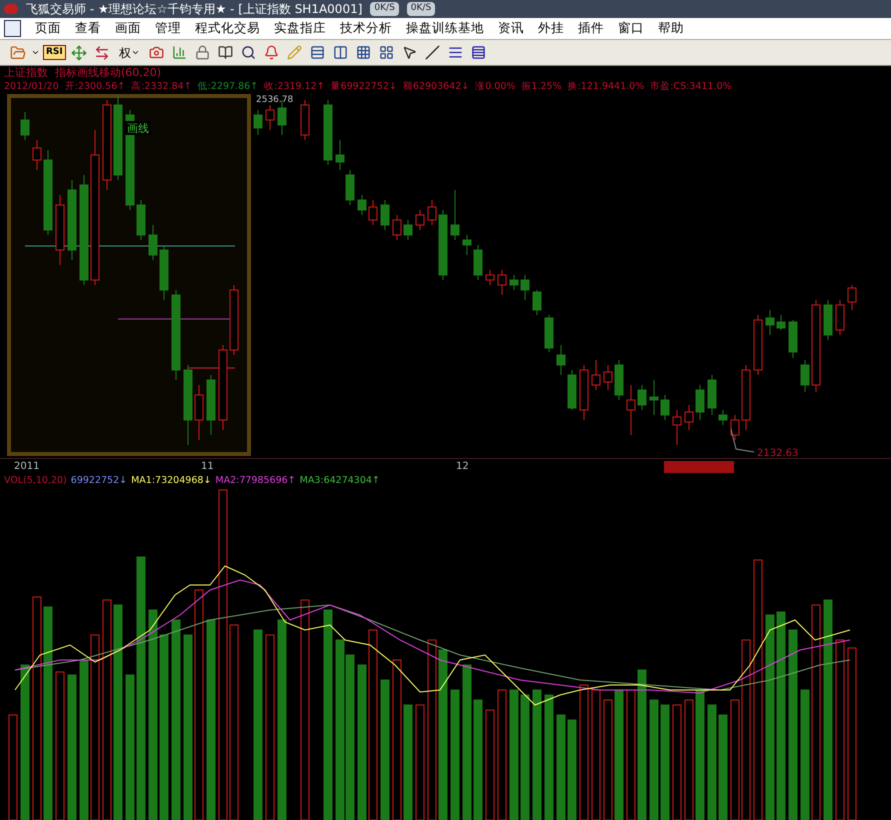 The image size is (891, 820). I want to click on volume-indicator-value: MA3:64274304↑, so click(340, 481).